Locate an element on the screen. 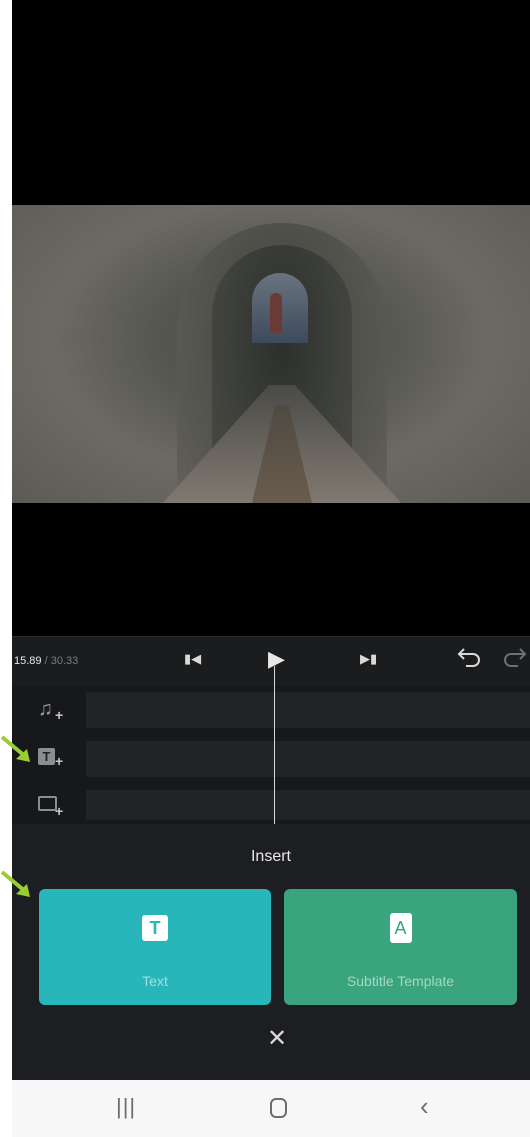 The image size is (530, 1137). undo-icon is located at coordinates (469, 659).